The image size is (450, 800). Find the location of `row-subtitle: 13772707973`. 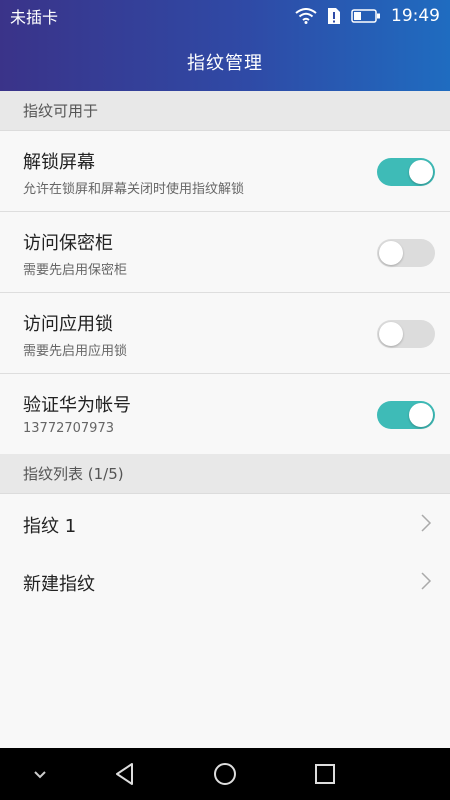

row-subtitle: 13772707973 is located at coordinates (68, 428).